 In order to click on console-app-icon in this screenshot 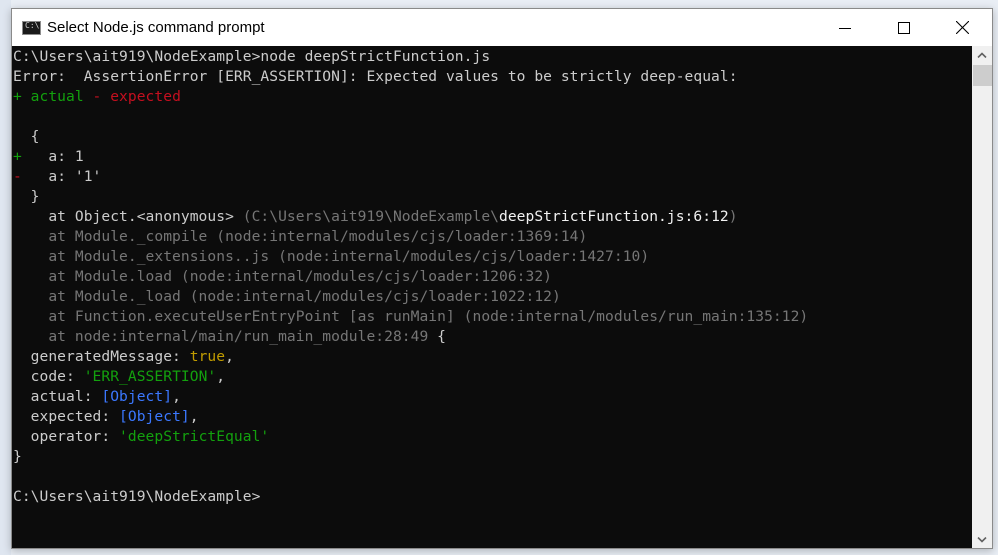, I will do `click(31, 27)`.